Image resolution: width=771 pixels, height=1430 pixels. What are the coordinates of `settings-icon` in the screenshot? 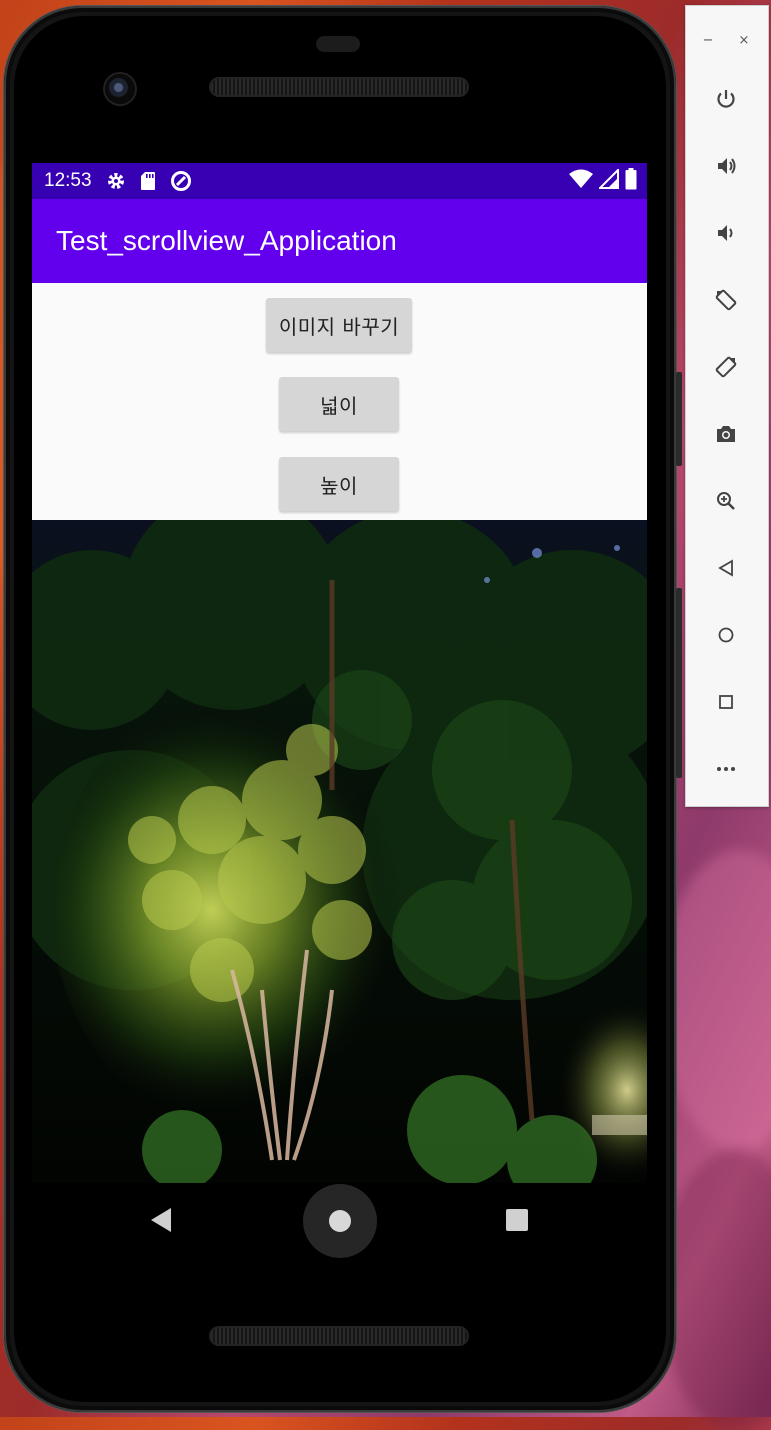 It's located at (116, 181).